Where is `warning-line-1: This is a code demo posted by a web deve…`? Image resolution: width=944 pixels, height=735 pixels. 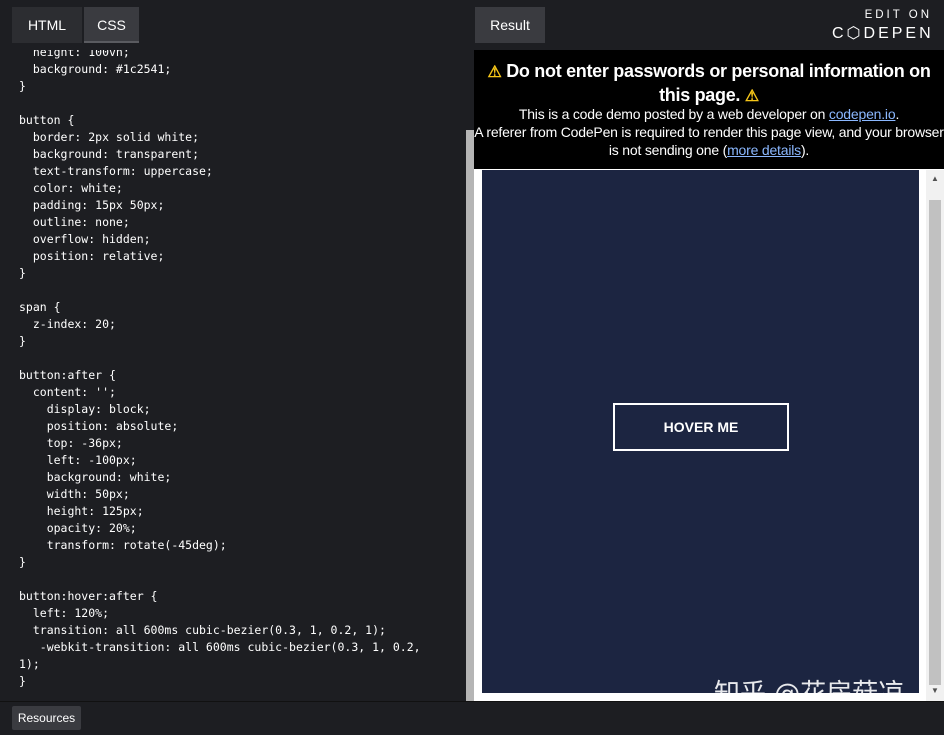
warning-line-1: This is a code demo posted by a web deve… is located at coordinates (709, 114).